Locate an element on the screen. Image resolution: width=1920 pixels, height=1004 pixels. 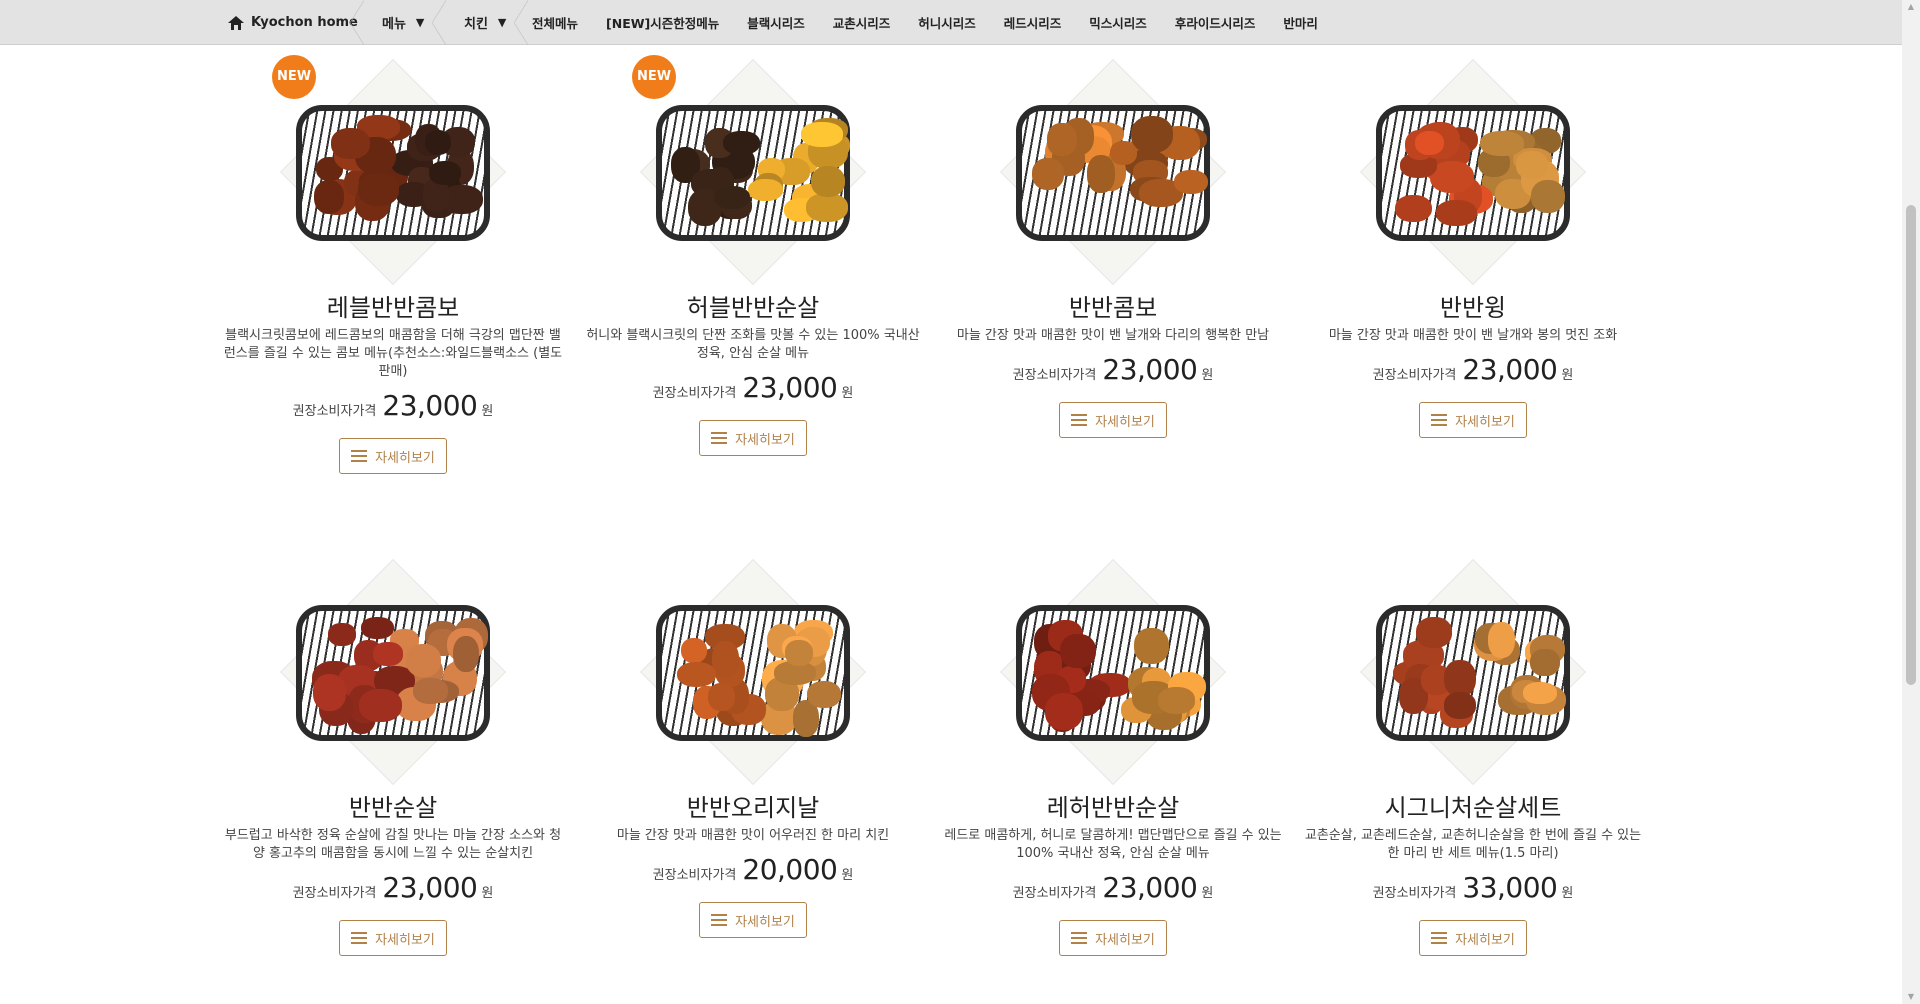
price-value: 20,000 is located at coordinates (790, 869).